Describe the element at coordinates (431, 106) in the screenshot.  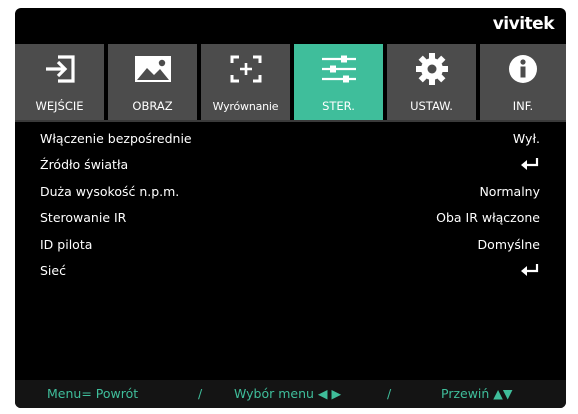
I see `tab-label: USTAW.` at that location.